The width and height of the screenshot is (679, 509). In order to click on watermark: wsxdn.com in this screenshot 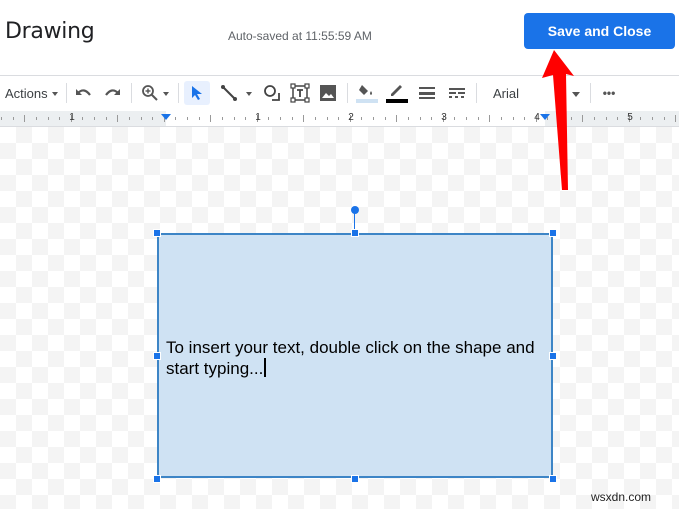, I will do `click(621, 497)`.